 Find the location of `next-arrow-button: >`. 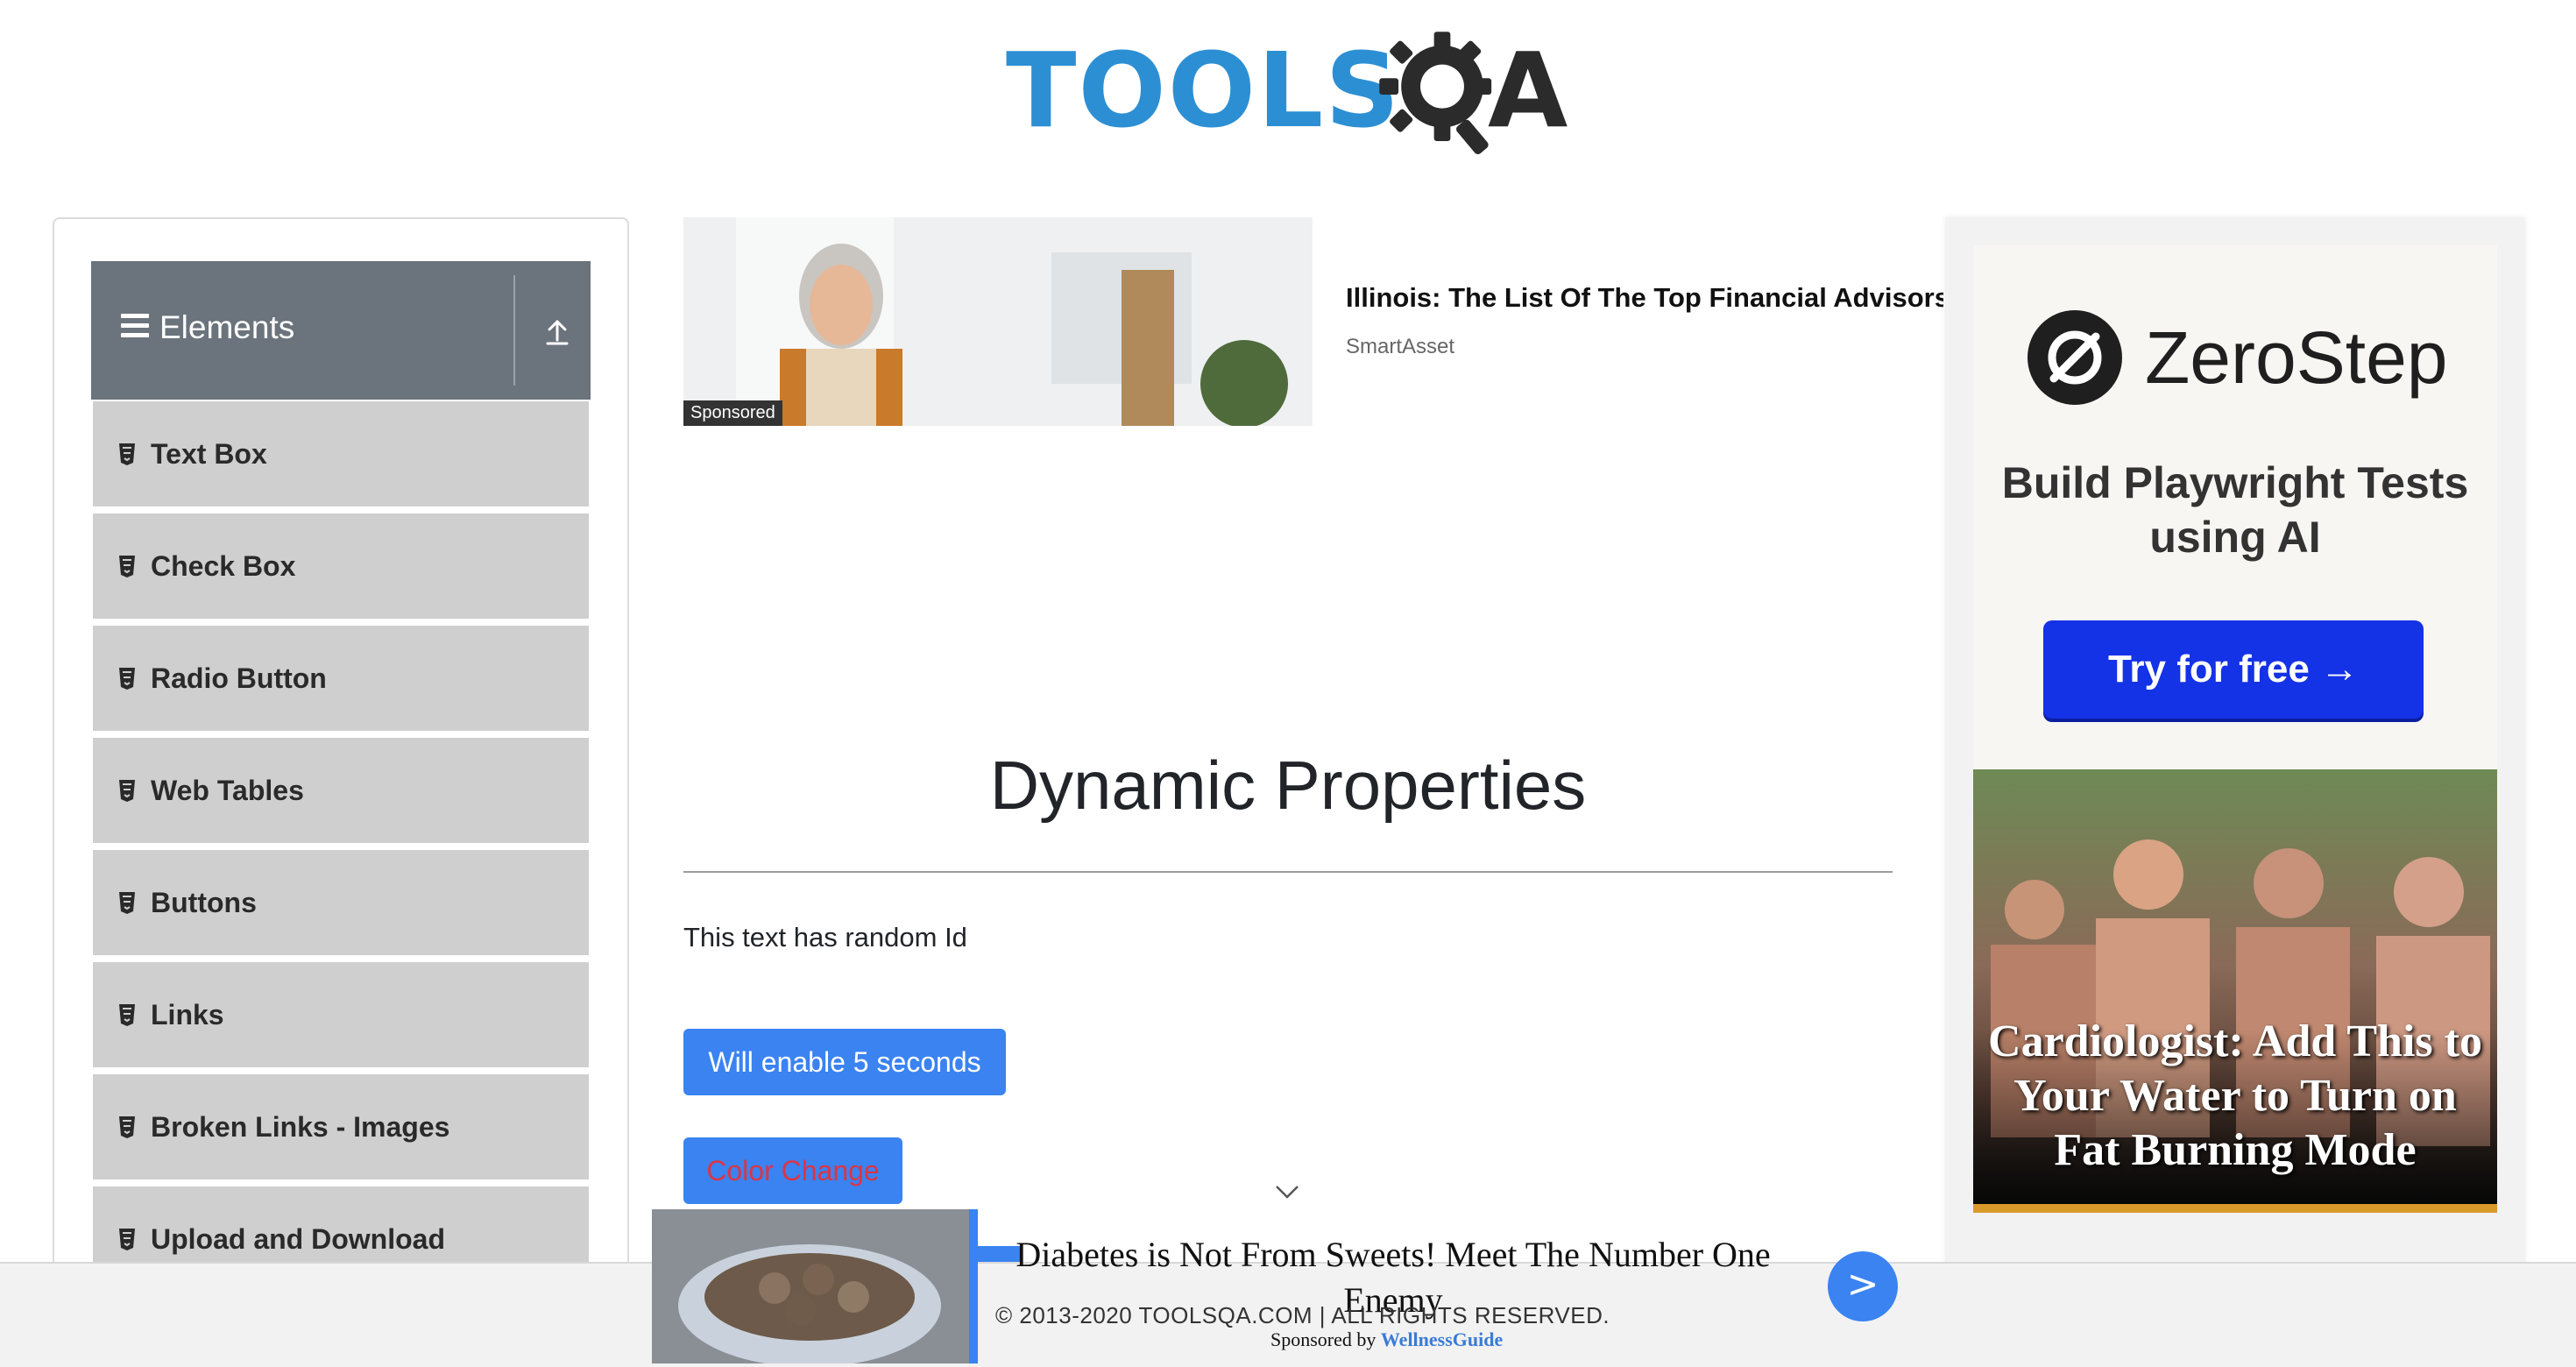

next-arrow-button: > is located at coordinates (1863, 1286).